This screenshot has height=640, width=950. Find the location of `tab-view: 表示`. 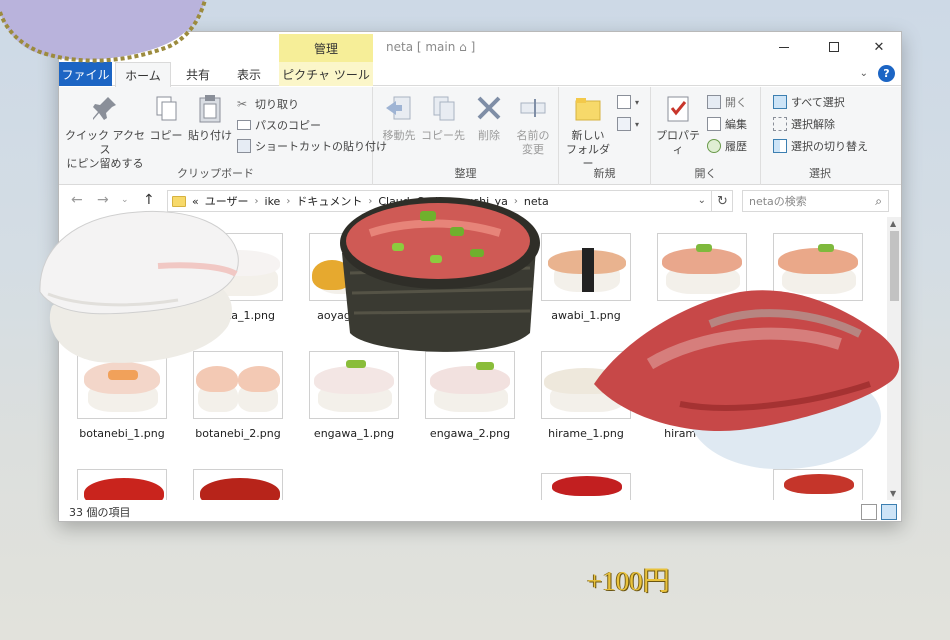

tab-view: 表示 is located at coordinates (249, 74).